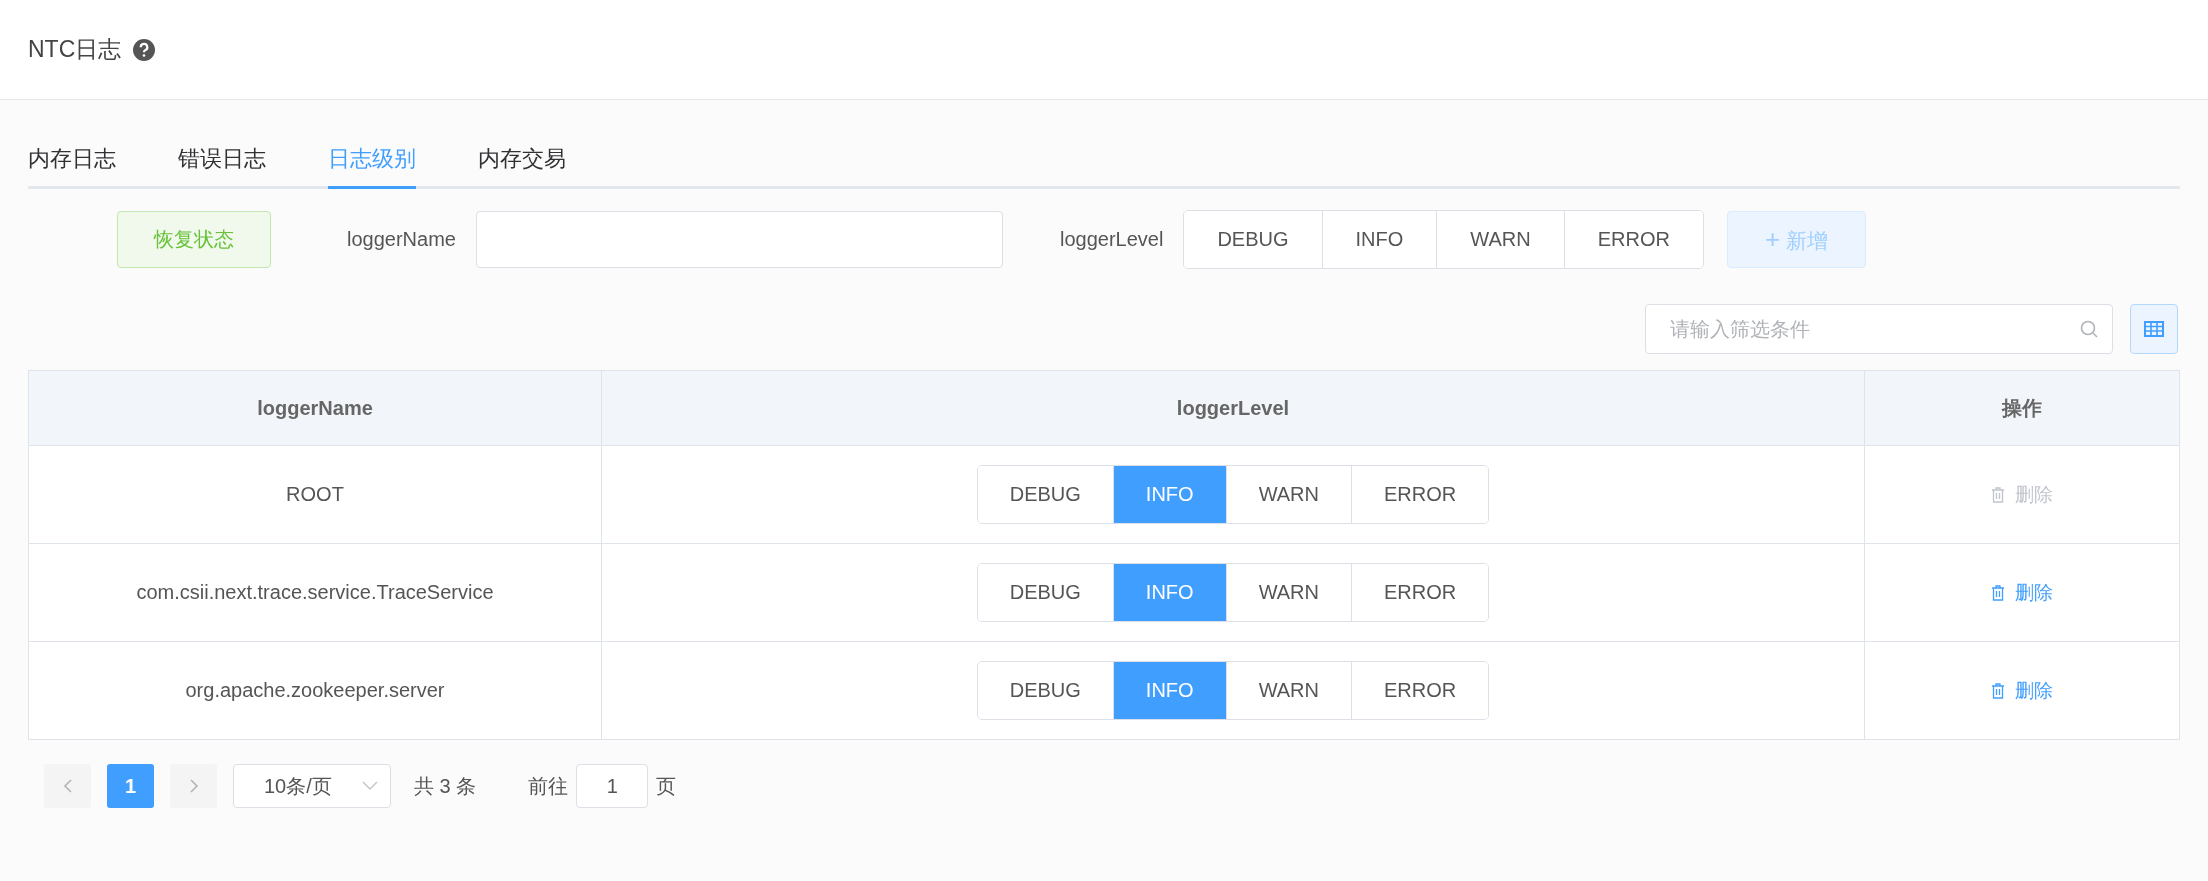  I want to click on chevron-right-icon, so click(193, 786).